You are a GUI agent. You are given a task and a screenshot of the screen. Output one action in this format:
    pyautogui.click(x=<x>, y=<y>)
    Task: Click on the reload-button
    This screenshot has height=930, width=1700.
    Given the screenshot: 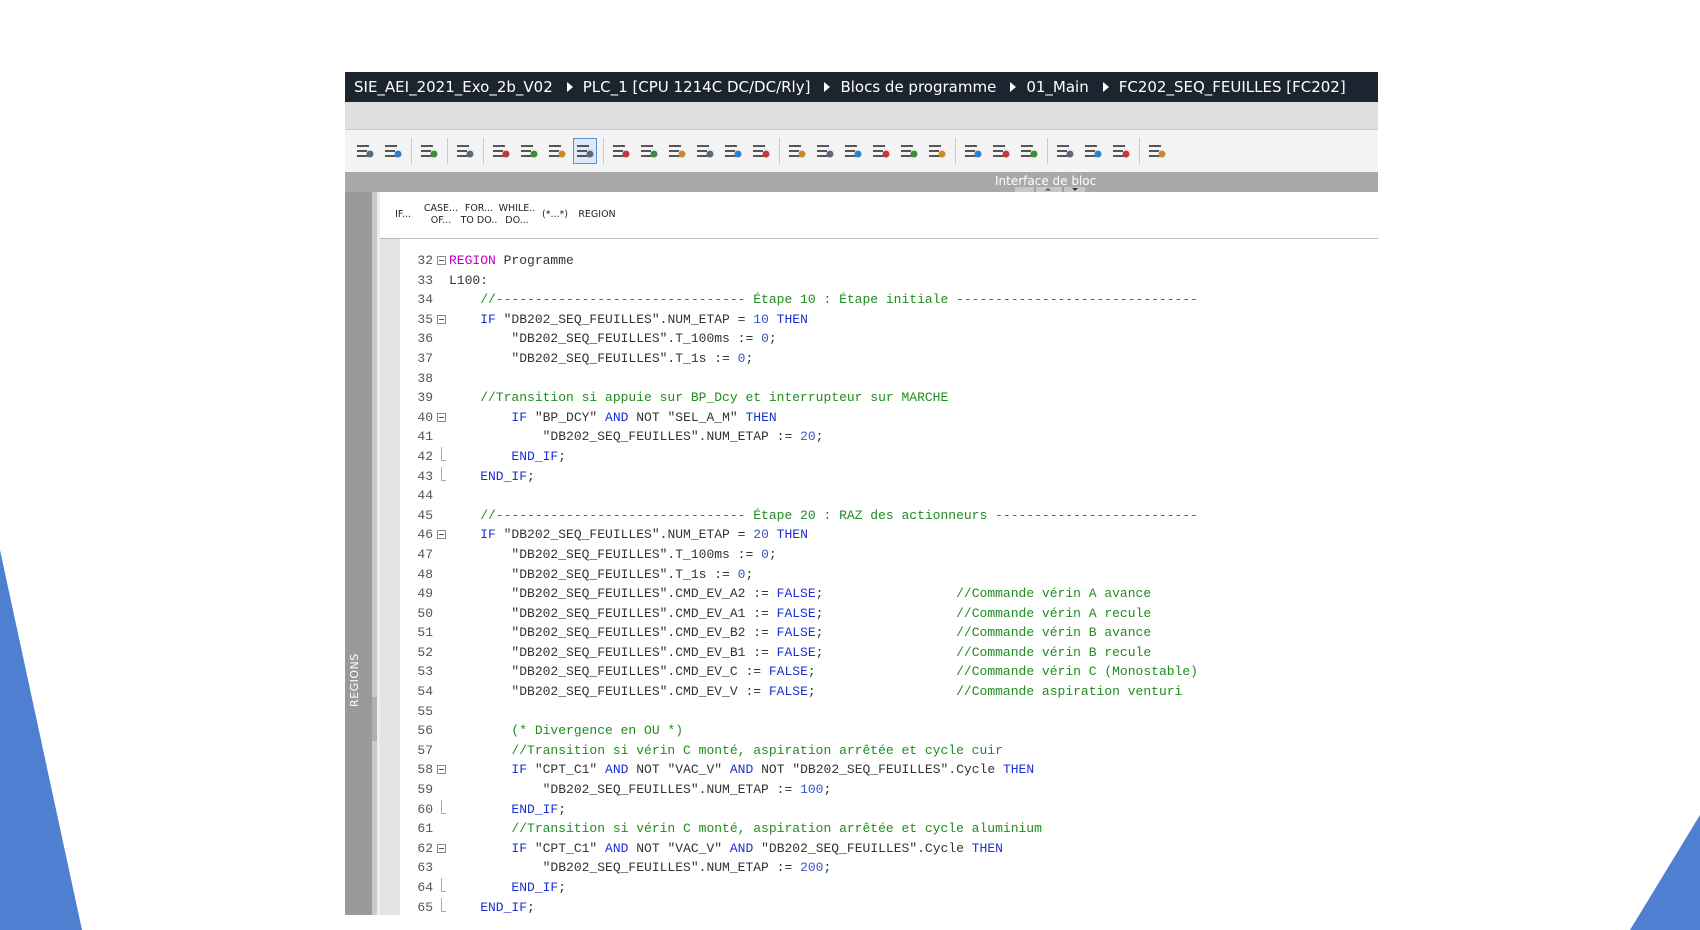 What is the action you would take?
    pyautogui.click(x=1029, y=151)
    